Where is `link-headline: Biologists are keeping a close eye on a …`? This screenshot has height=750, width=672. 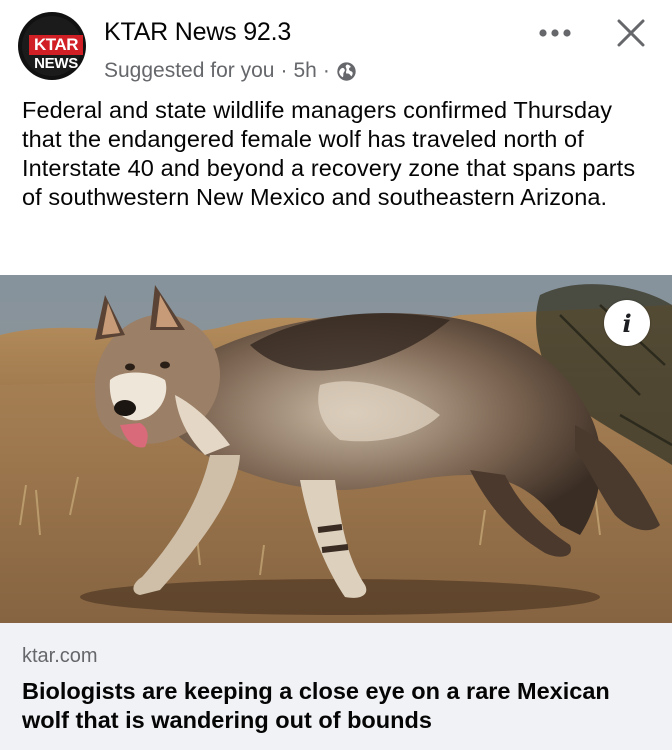
link-headline: Biologists are keeping a close eye on a … is located at coordinates (337, 706).